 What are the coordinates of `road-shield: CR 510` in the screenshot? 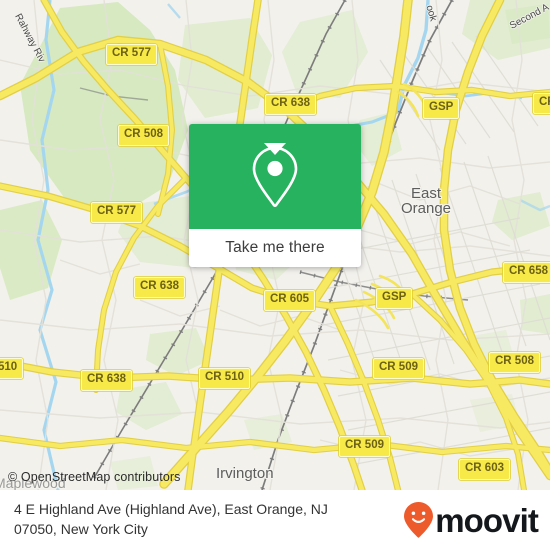 It's located at (224, 378).